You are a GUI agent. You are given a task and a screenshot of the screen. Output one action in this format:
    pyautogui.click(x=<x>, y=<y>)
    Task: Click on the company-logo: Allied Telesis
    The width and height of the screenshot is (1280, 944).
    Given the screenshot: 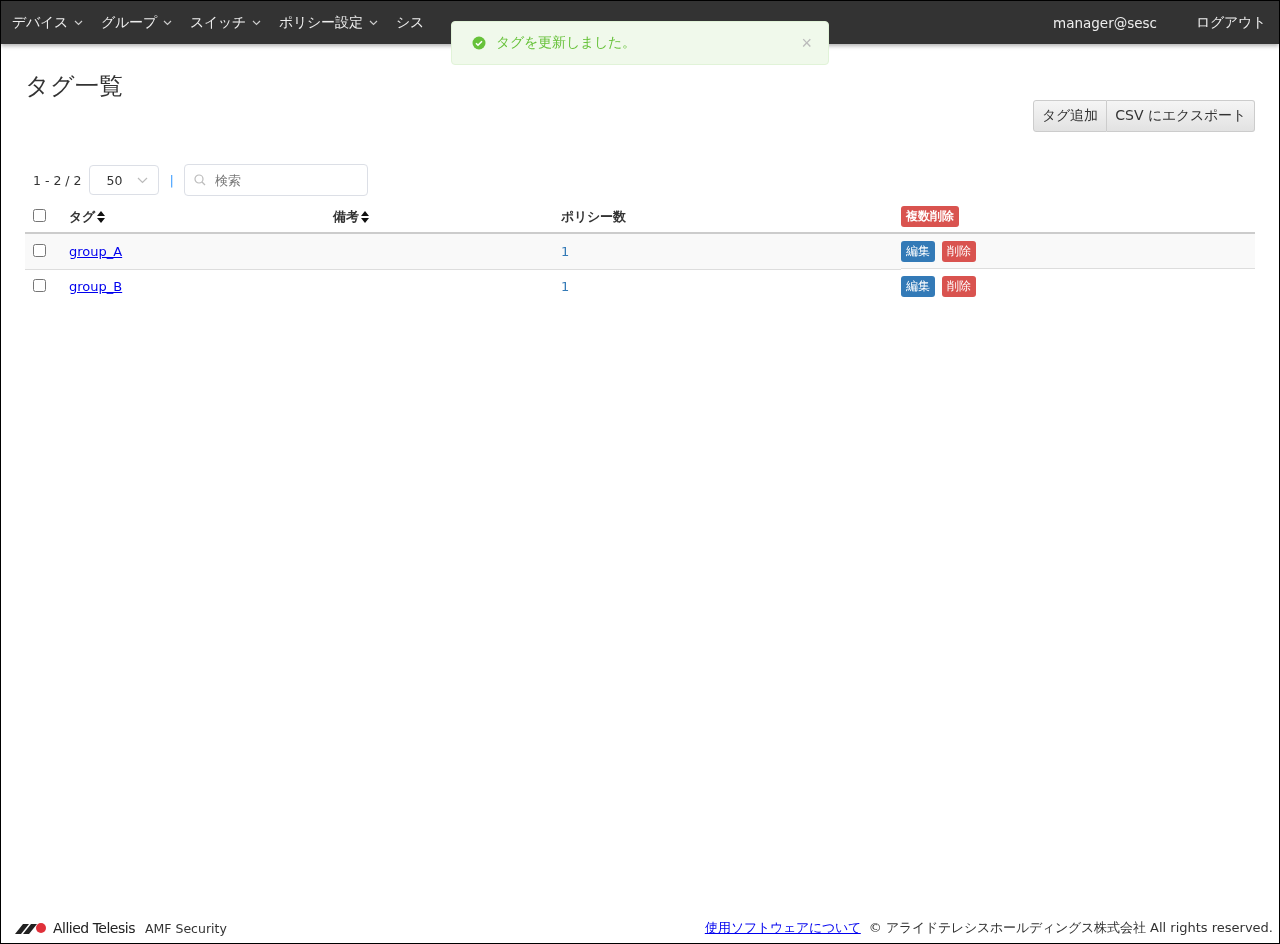 What is the action you would take?
    pyautogui.click(x=94, y=928)
    